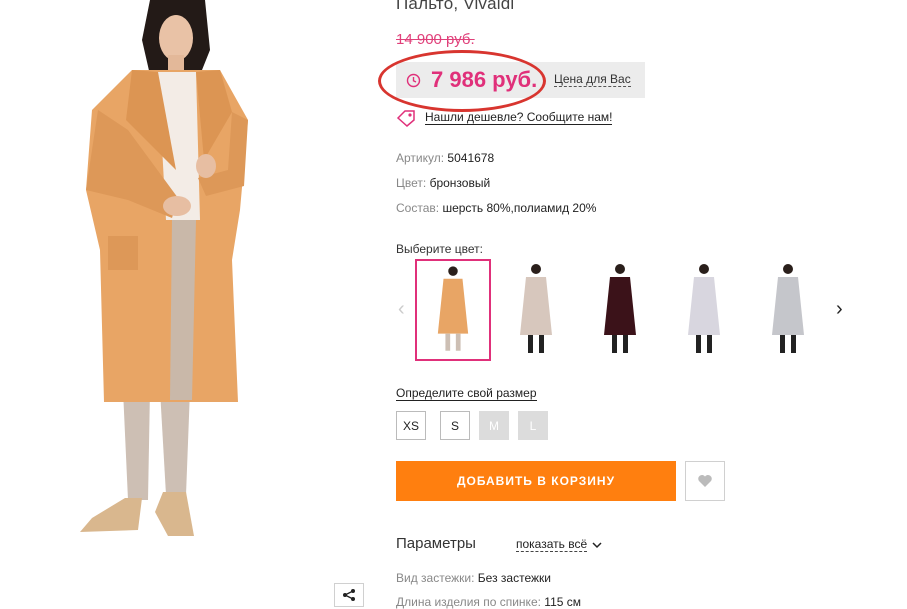 The width and height of the screenshot is (907, 609). I want to click on show-all-link: показать всё, so click(559, 545).